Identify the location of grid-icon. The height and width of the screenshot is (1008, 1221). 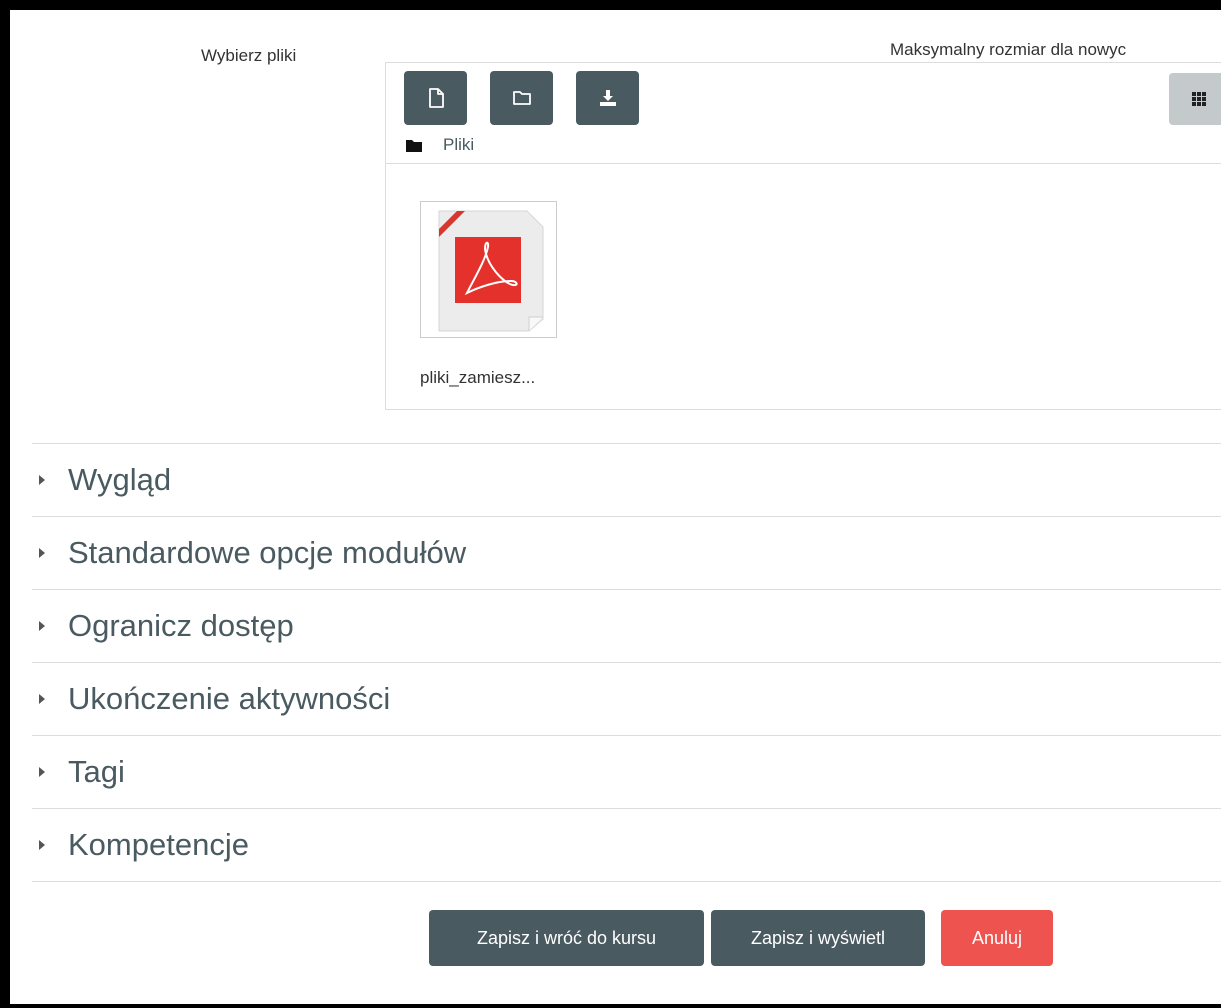
(1199, 99).